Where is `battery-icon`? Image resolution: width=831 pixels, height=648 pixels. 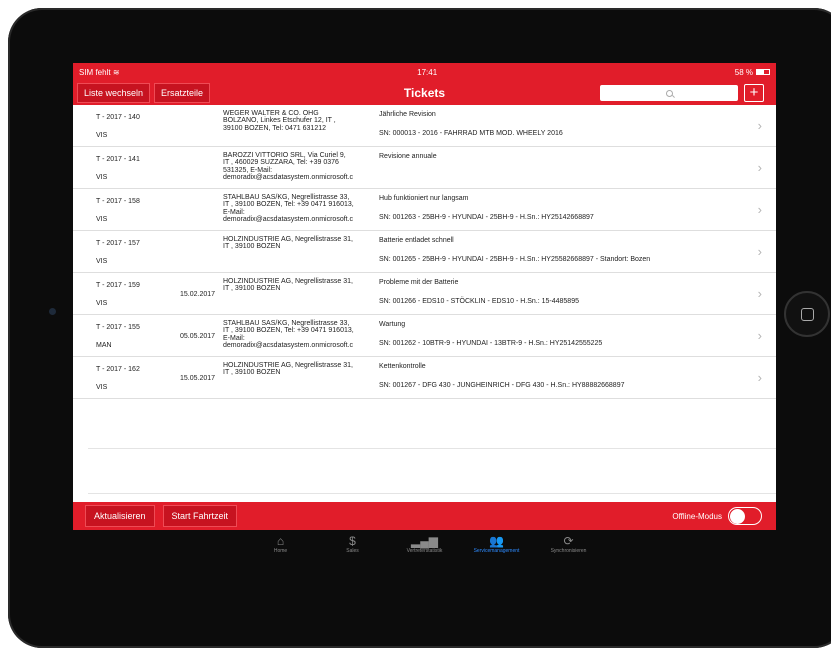
battery-icon is located at coordinates (763, 72).